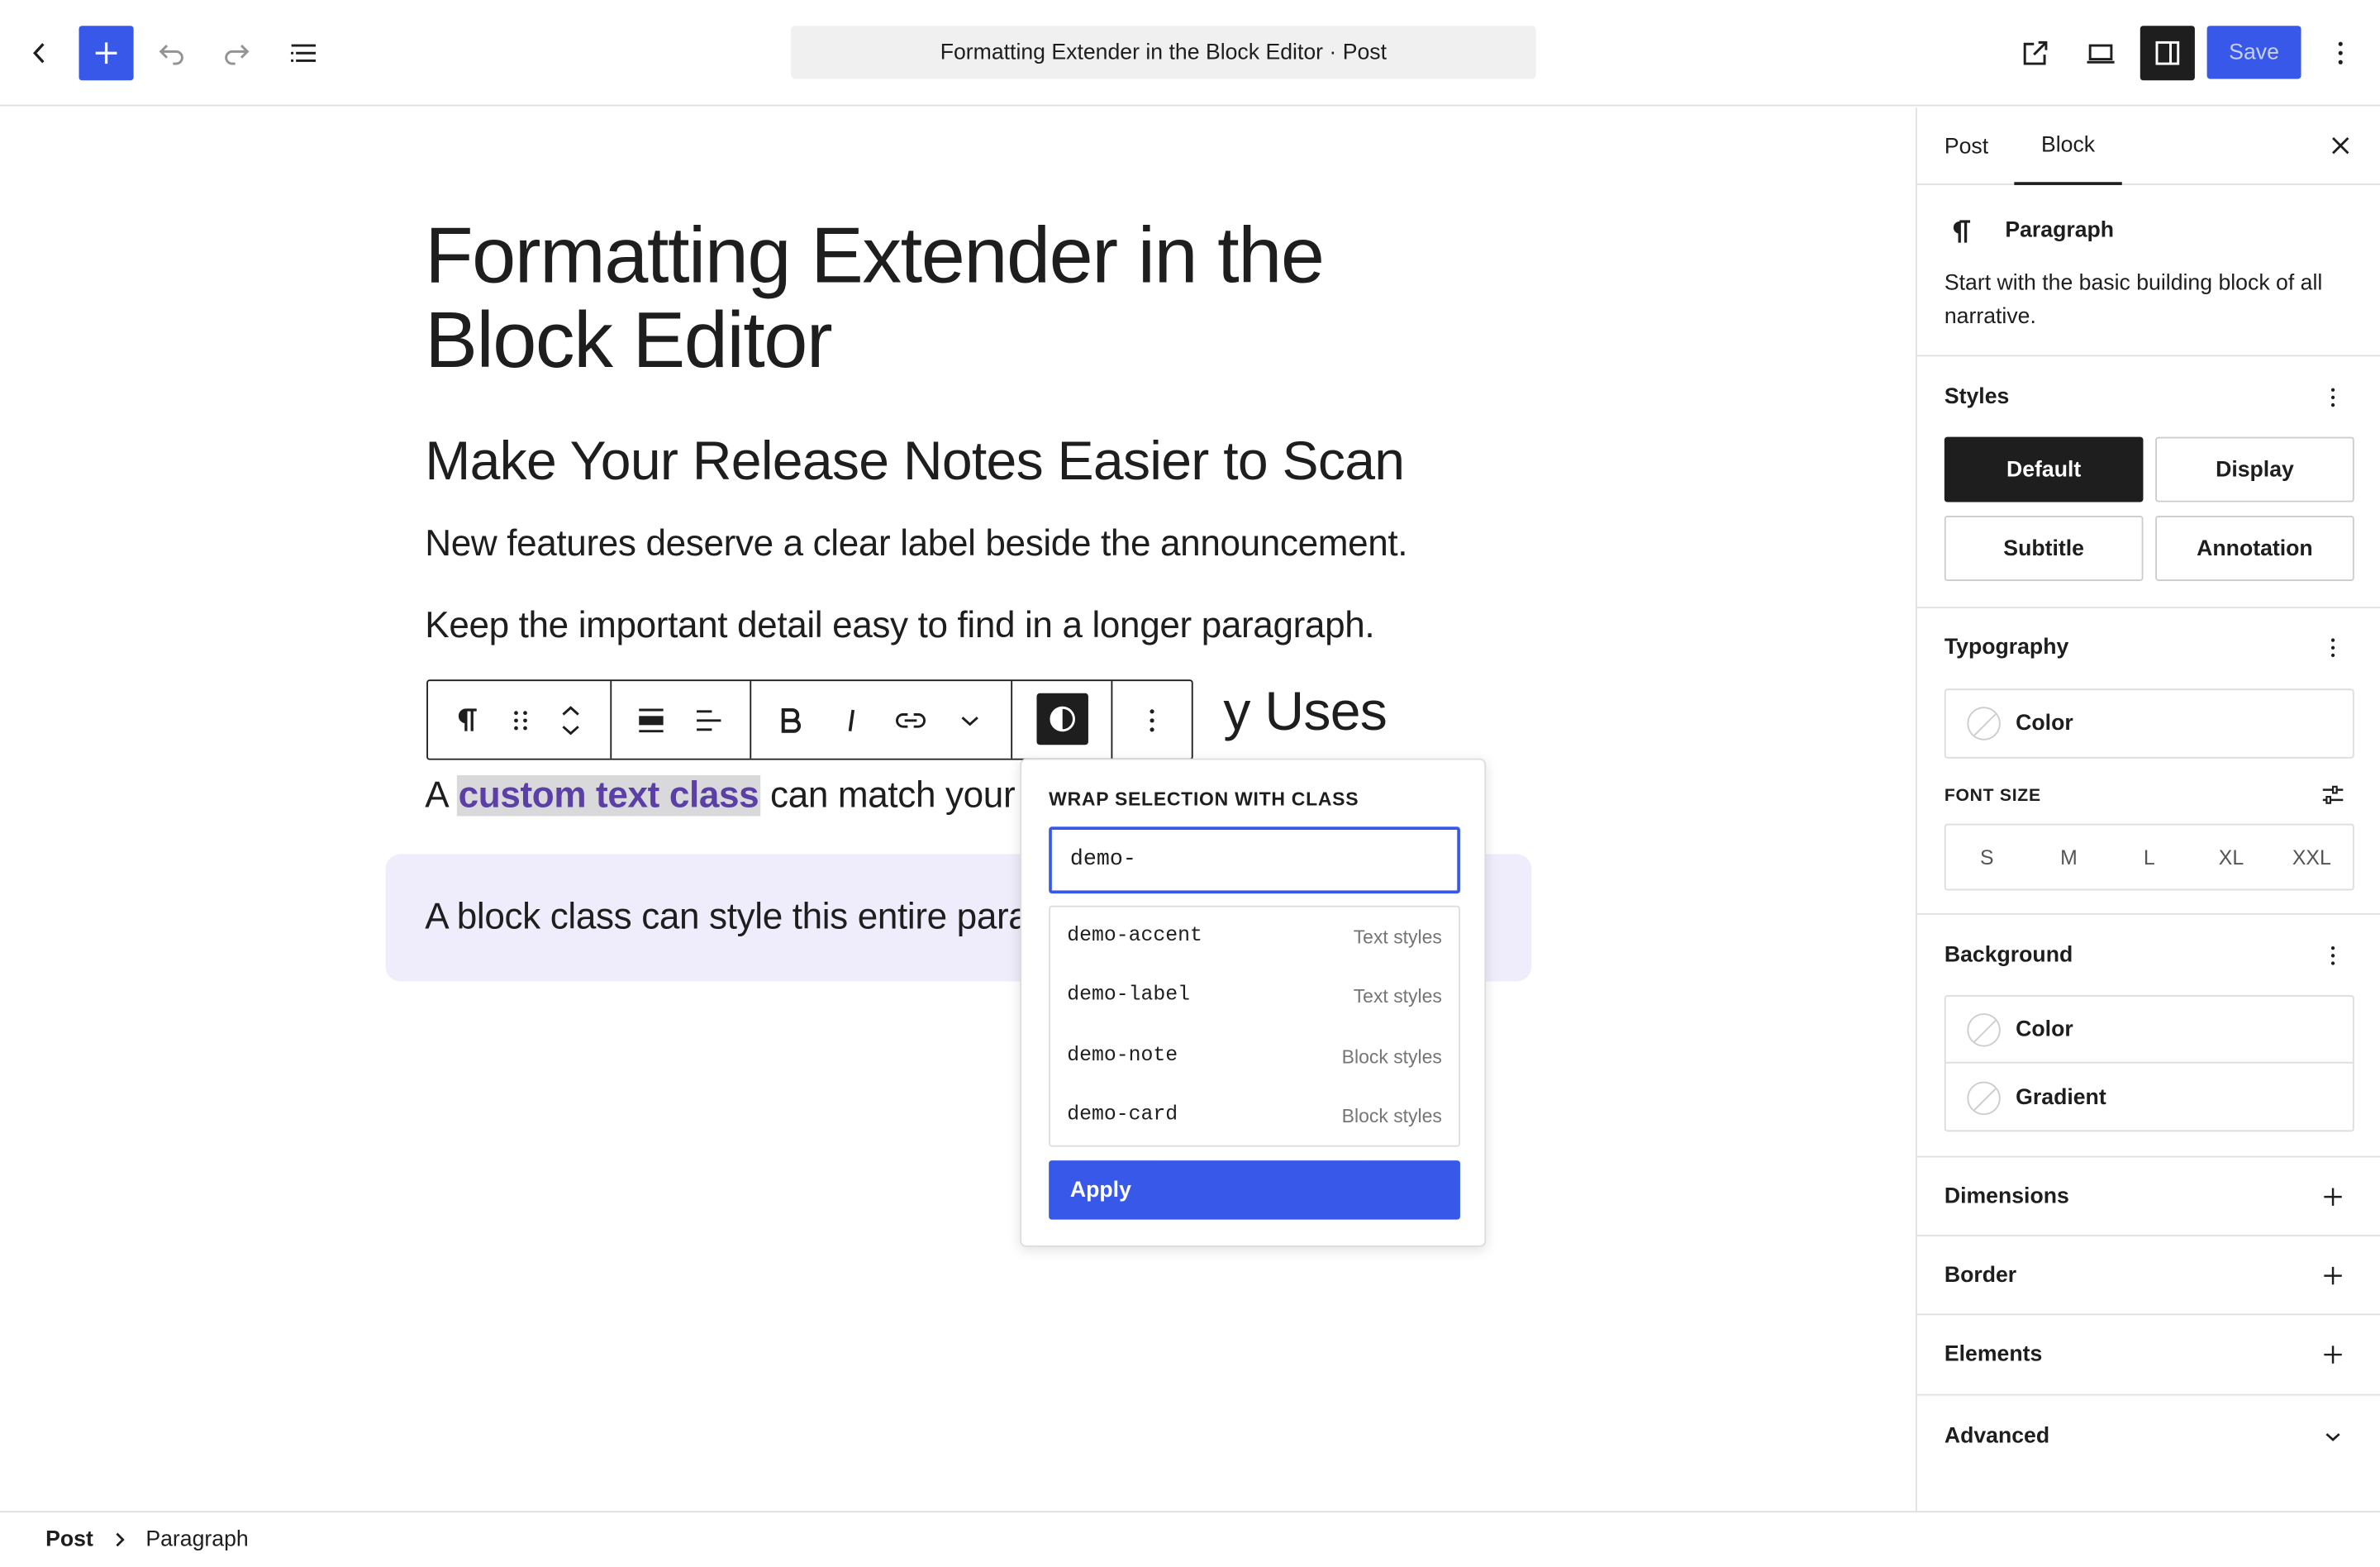 This screenshot has height=1567, width=2380. What do you see at coordinates (441, 795) in the screenshot?
I see `paragraph-text: A` at bounding box center [441, 795].